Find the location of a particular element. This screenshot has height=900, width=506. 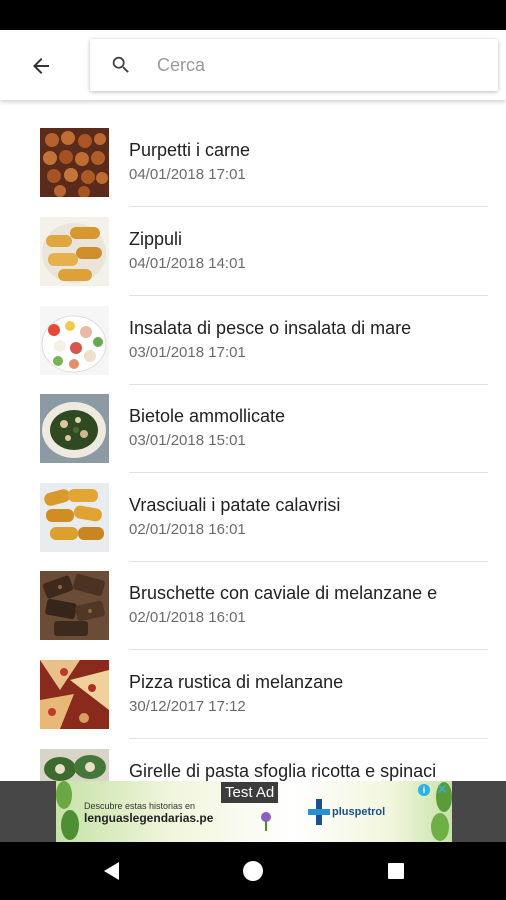

search-input is located at coordinates (307, 65).